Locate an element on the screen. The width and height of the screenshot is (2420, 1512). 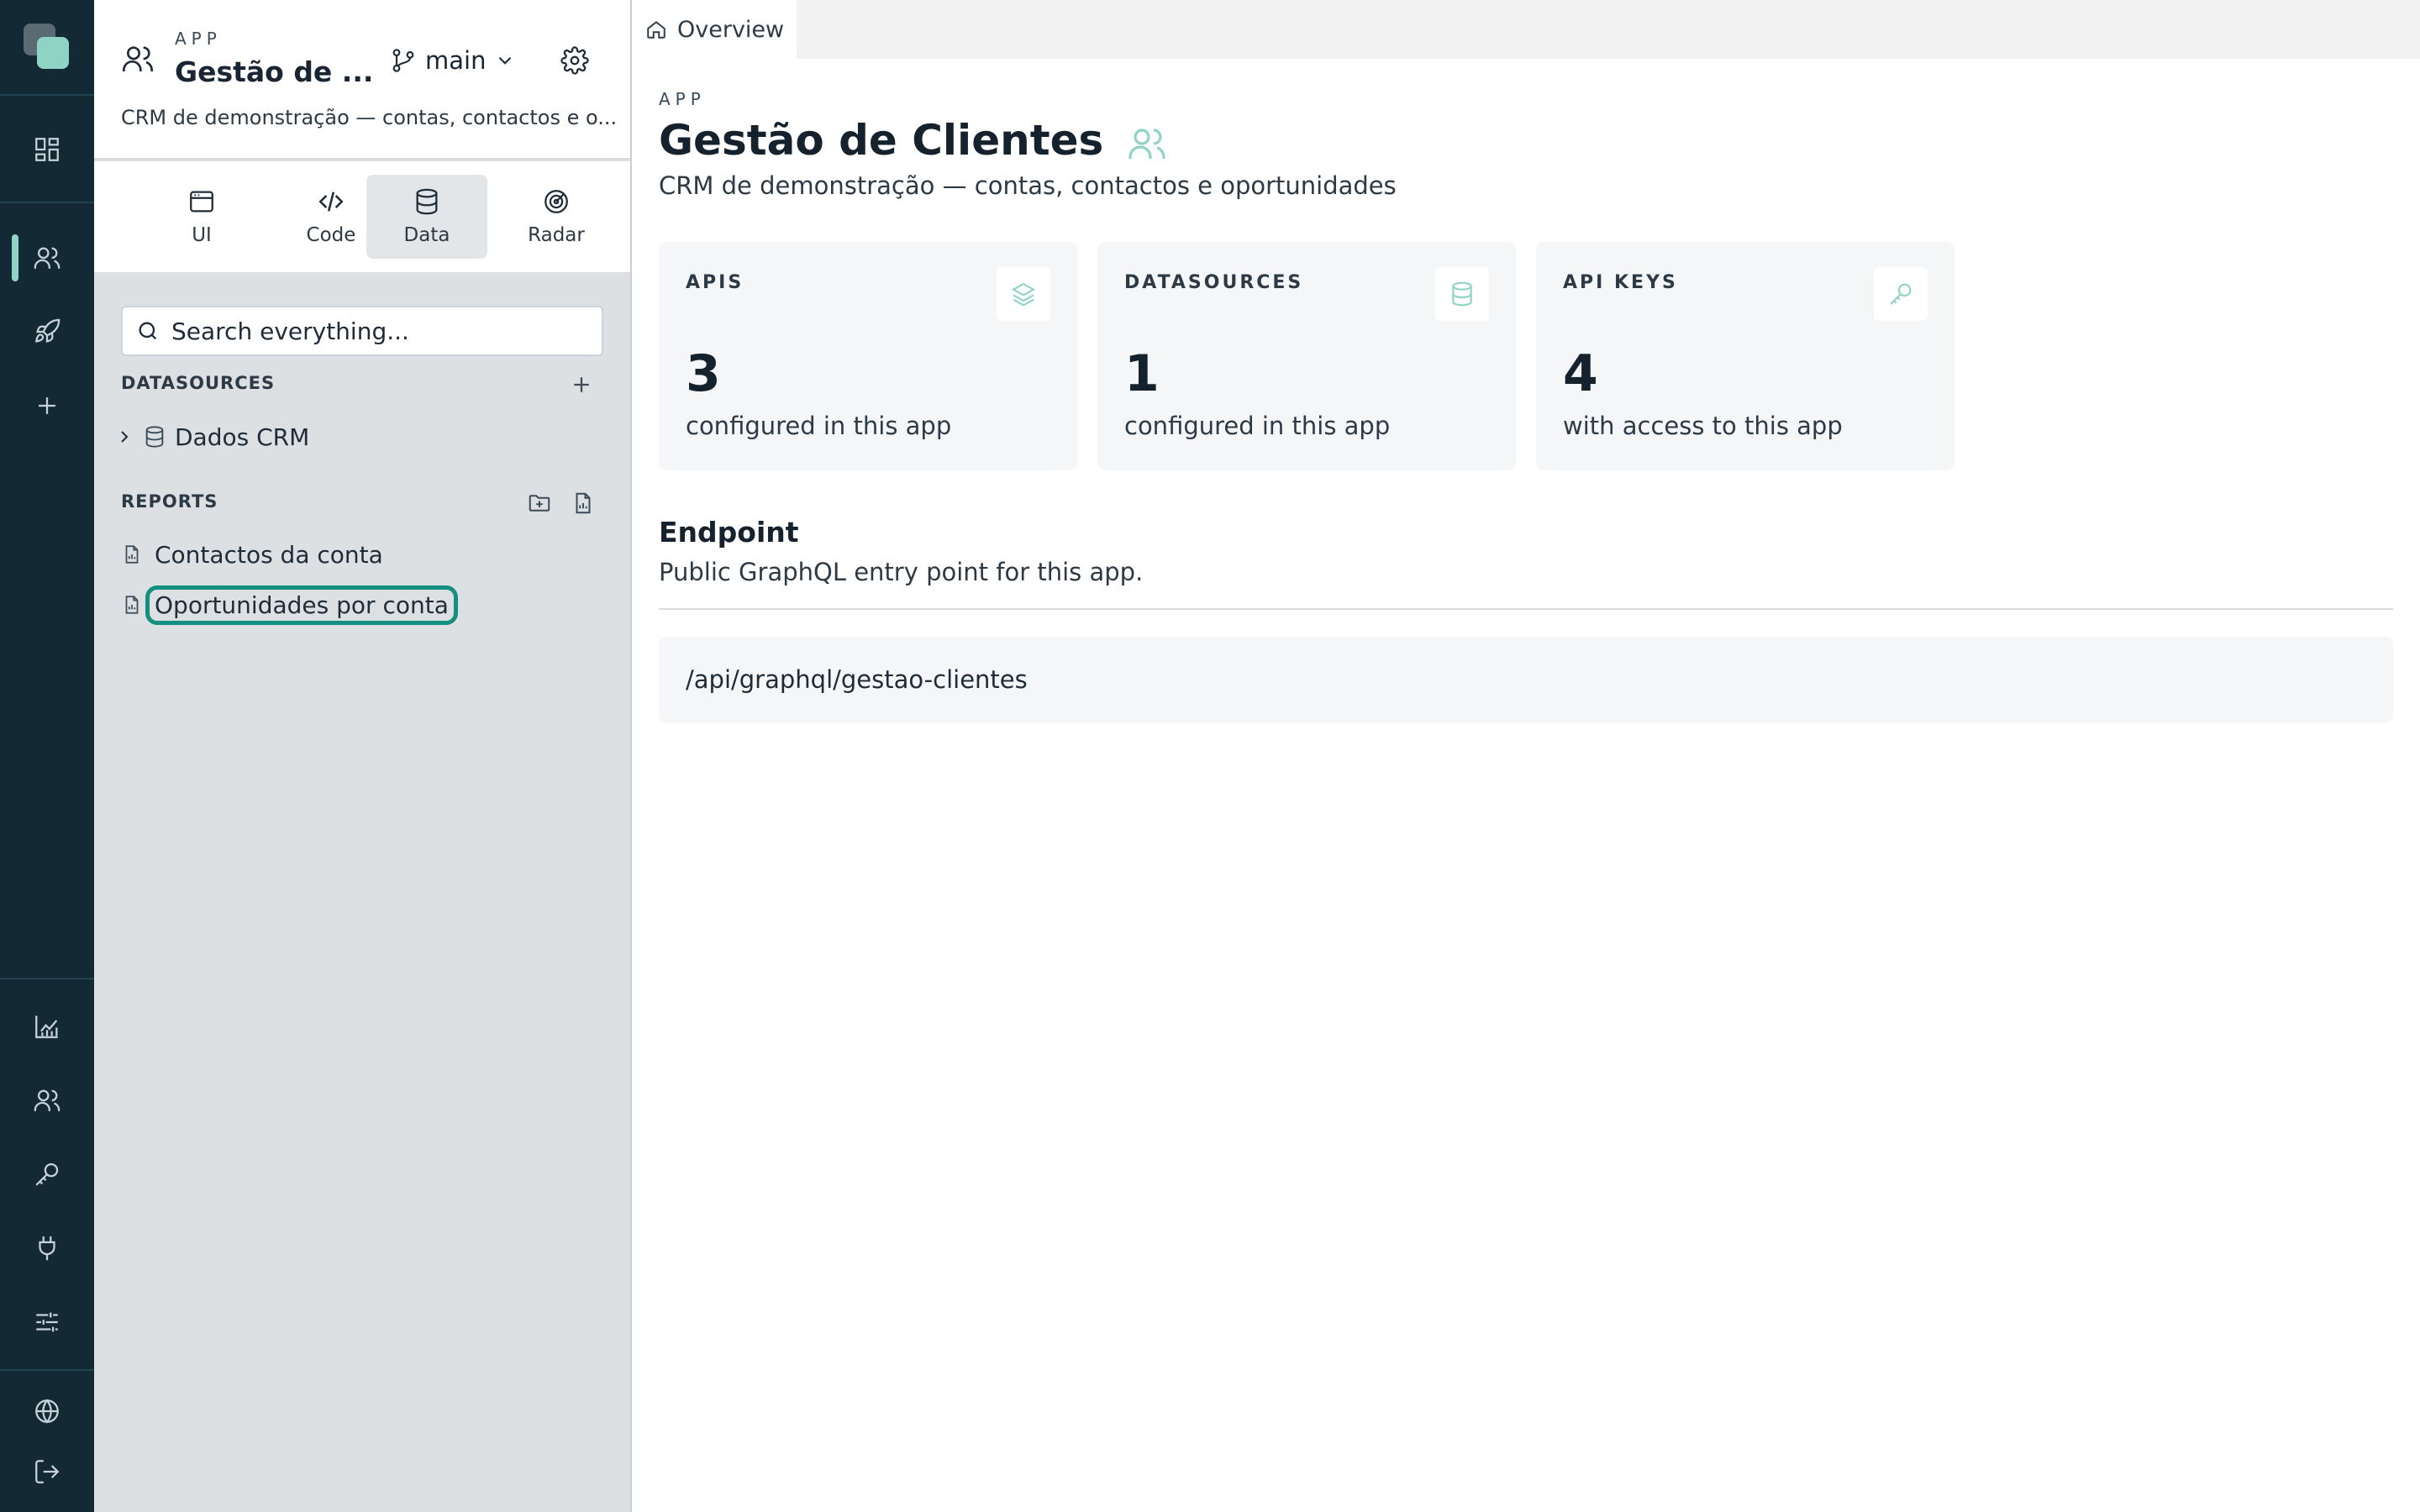
rocket-icon is located at coordinates (47, 330).